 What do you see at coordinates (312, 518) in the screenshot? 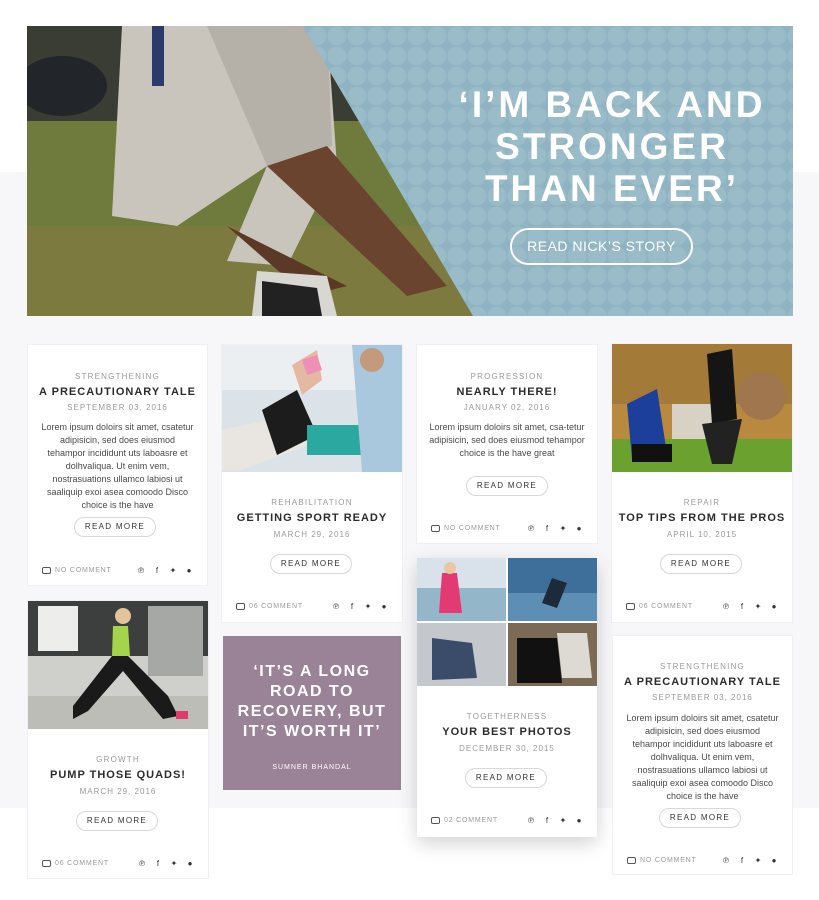
I see `post-title: GETTING SPORT READY` at bounding box center [312, 518].